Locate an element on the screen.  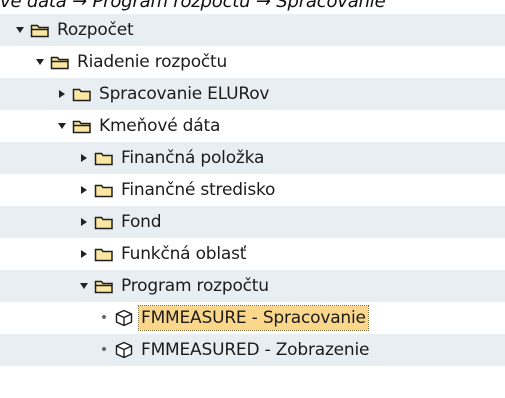
tree-node-financne-stredisko: Finančné stredisko is located at coordinates (252, 190).